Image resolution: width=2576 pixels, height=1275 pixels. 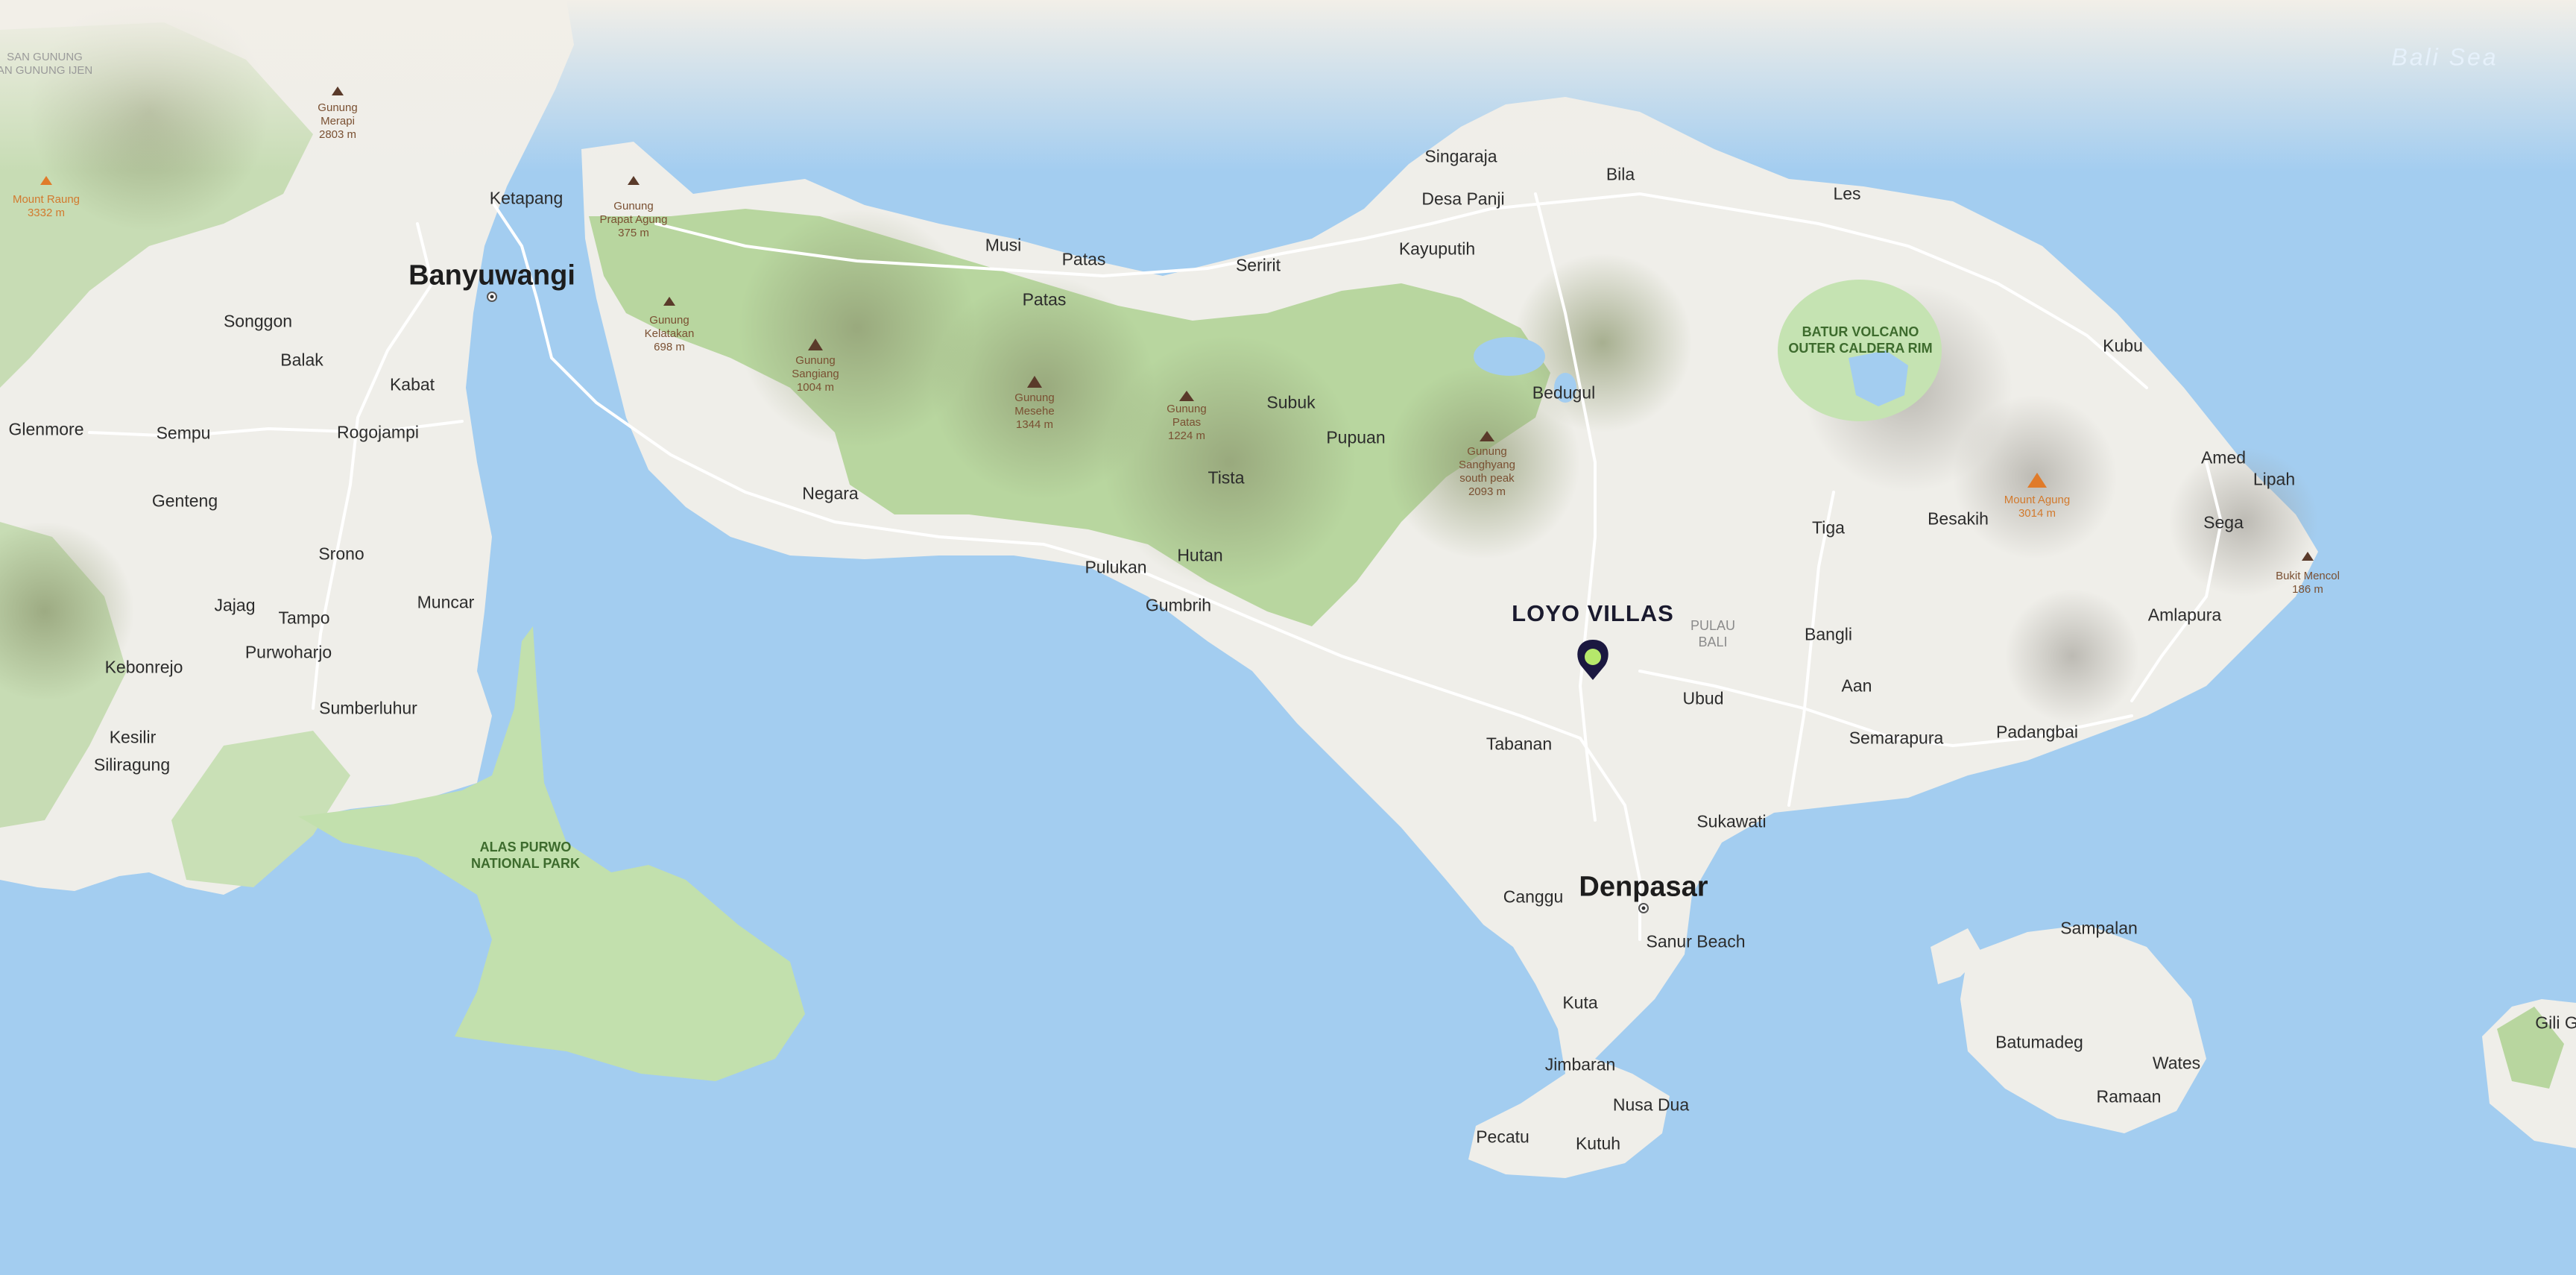 What do you see at coordinates (301, 360) in the screenshot?
I see `town-label: Balak` at bounding box center [301, 360].